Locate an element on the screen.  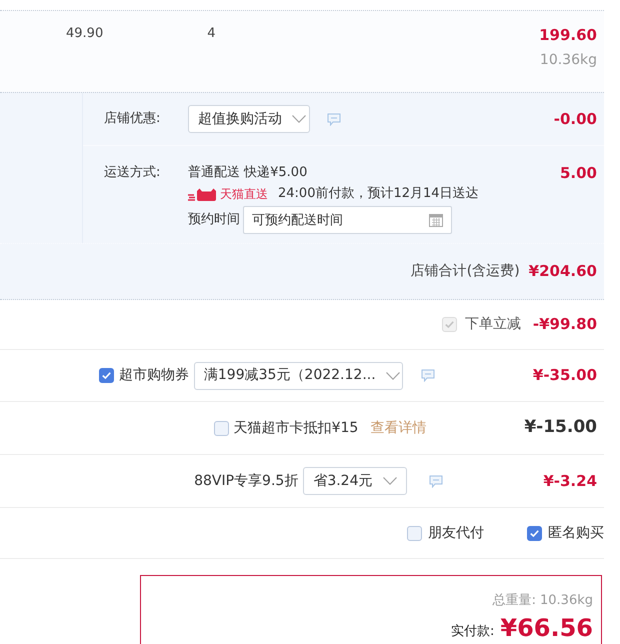
discount-amount: -¥99.80 is located at coordinates (564, 325).